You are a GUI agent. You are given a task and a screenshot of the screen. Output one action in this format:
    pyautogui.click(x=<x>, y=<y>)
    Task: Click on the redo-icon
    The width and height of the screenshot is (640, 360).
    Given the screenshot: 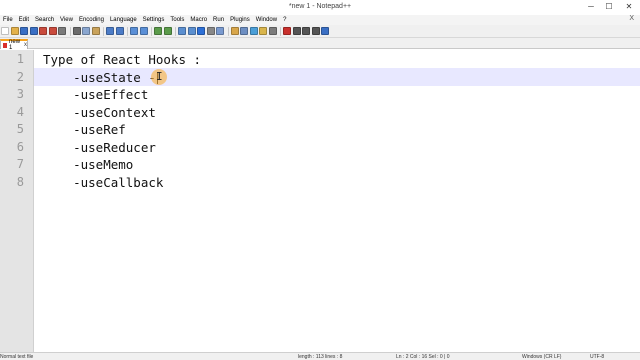 What is the action you would take?
    pyautogui.click(x=119, y=31)
    